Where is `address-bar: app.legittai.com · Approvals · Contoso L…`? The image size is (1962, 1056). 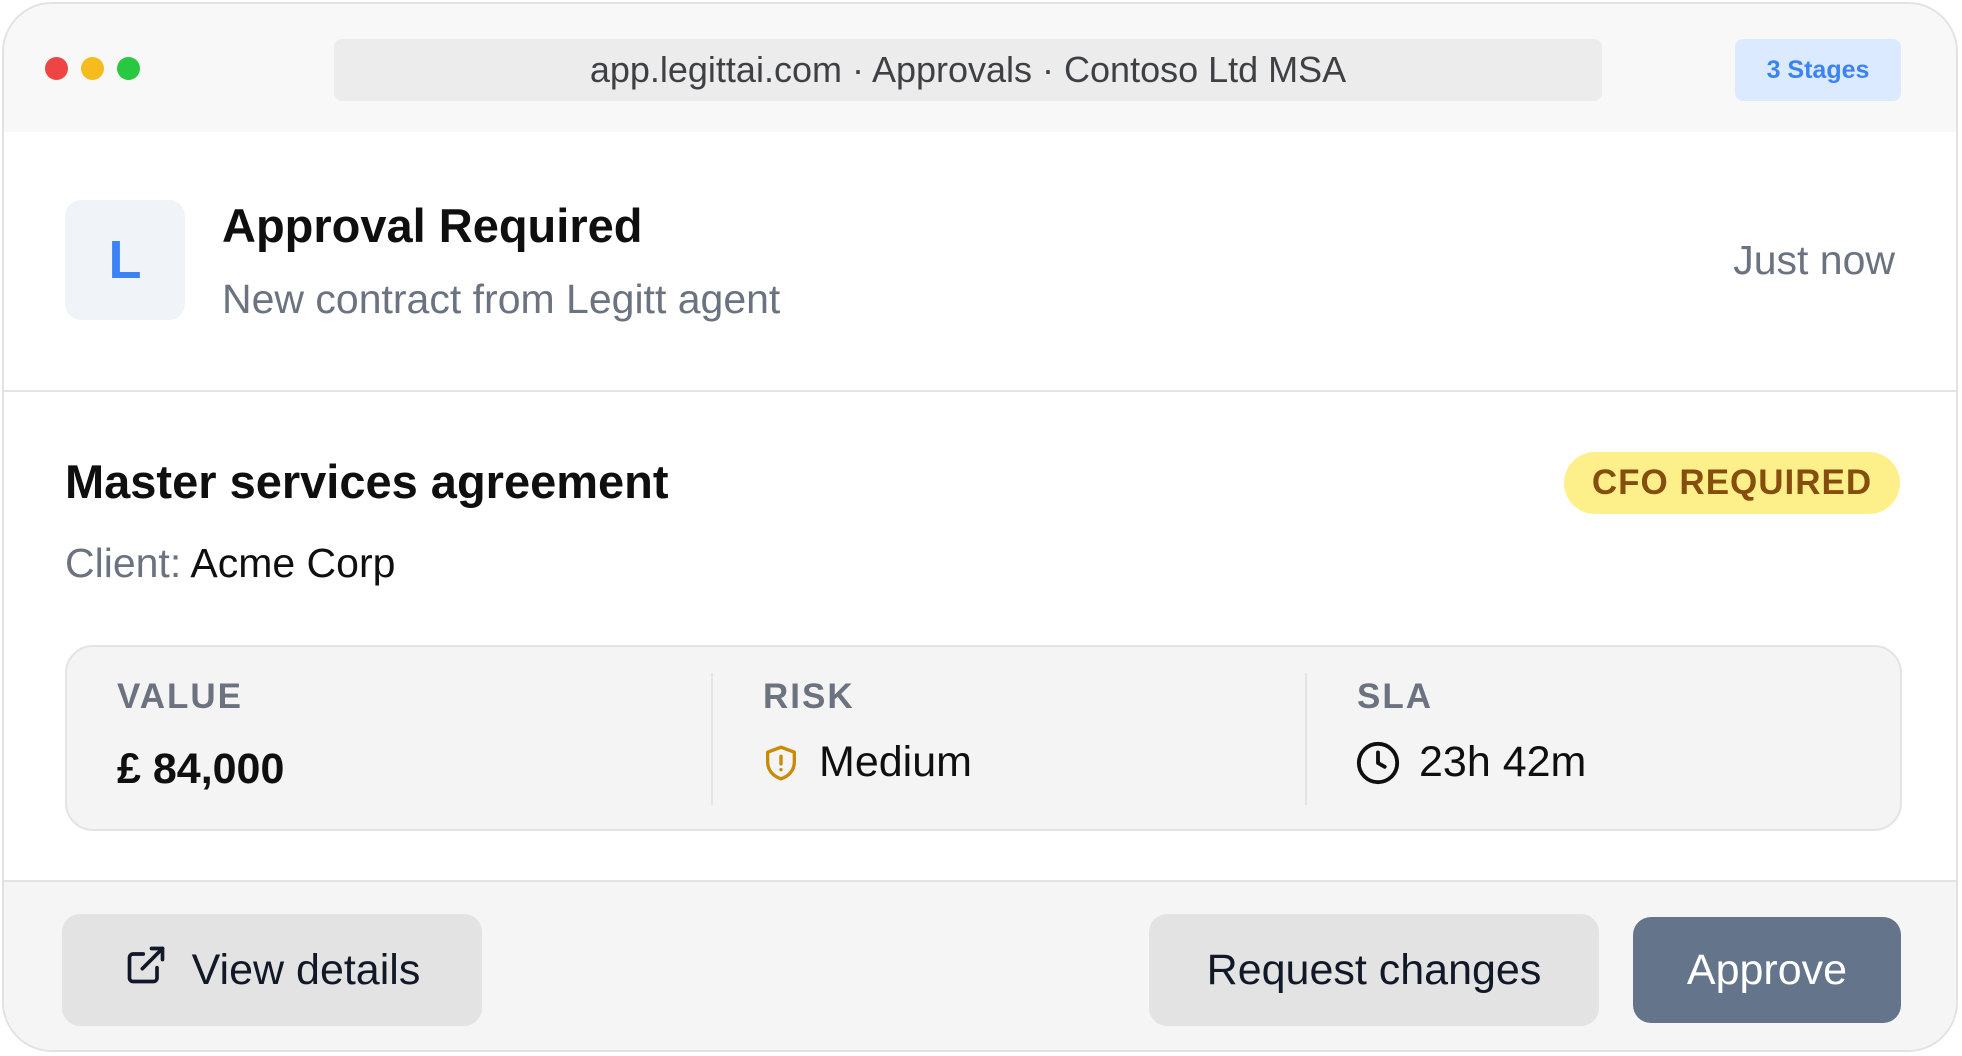
address-bar: app.legittai.com · Approvals · Contoso L… is located at coordinates (968, 70).